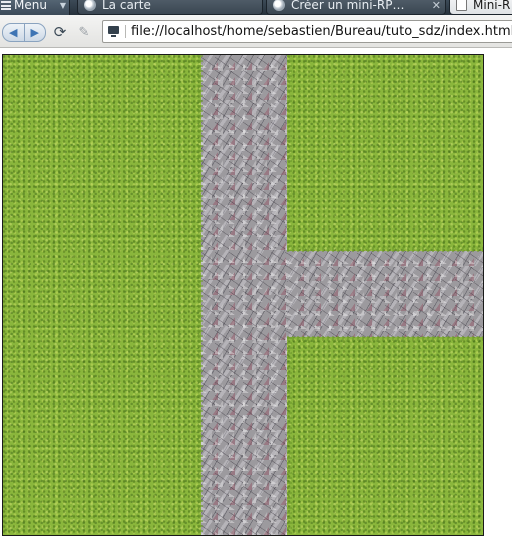 Image resolution: width=512 pixels, height=549 pixels. I want to click on tab-label: Mini-R, so click(492, 6).